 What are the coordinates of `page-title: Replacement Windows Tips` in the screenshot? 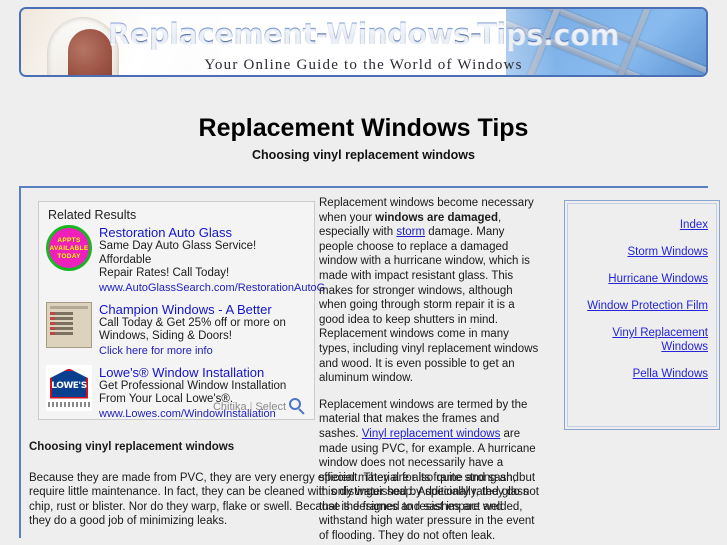 It's located at (363, 127).